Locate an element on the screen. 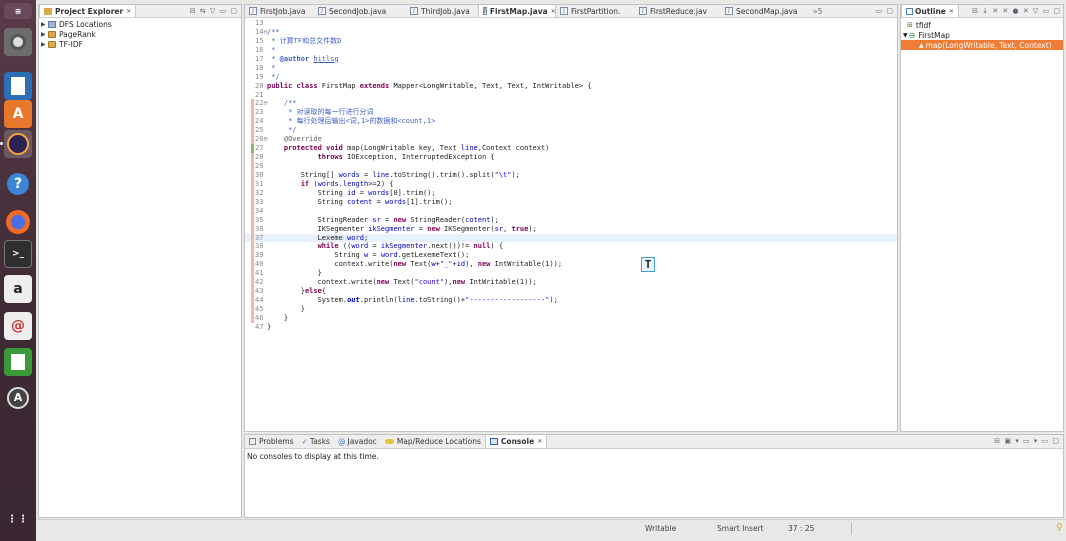 This screenshot has width=1066, height=541. line-number: 25 is located at coordinates (259, 130).